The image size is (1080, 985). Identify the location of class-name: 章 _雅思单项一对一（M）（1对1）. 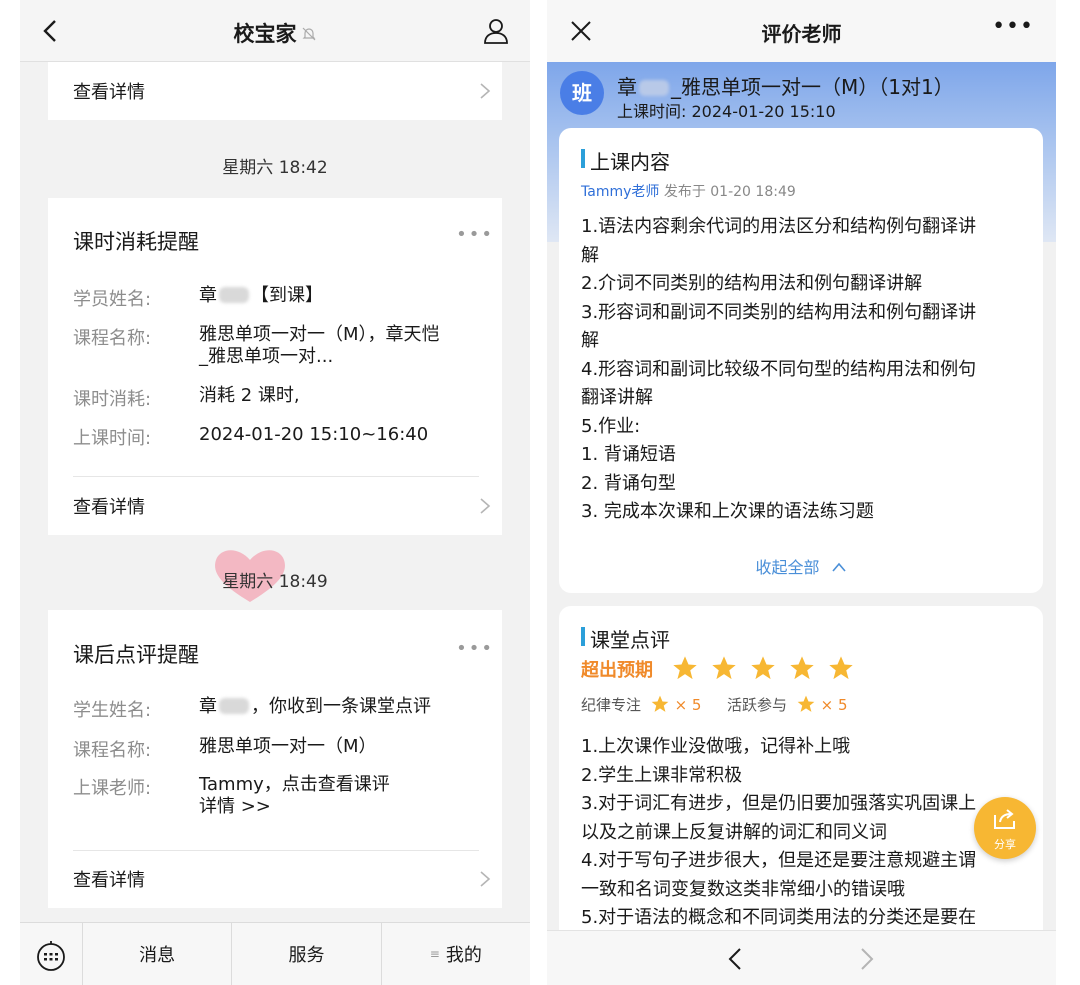
(785, 85).